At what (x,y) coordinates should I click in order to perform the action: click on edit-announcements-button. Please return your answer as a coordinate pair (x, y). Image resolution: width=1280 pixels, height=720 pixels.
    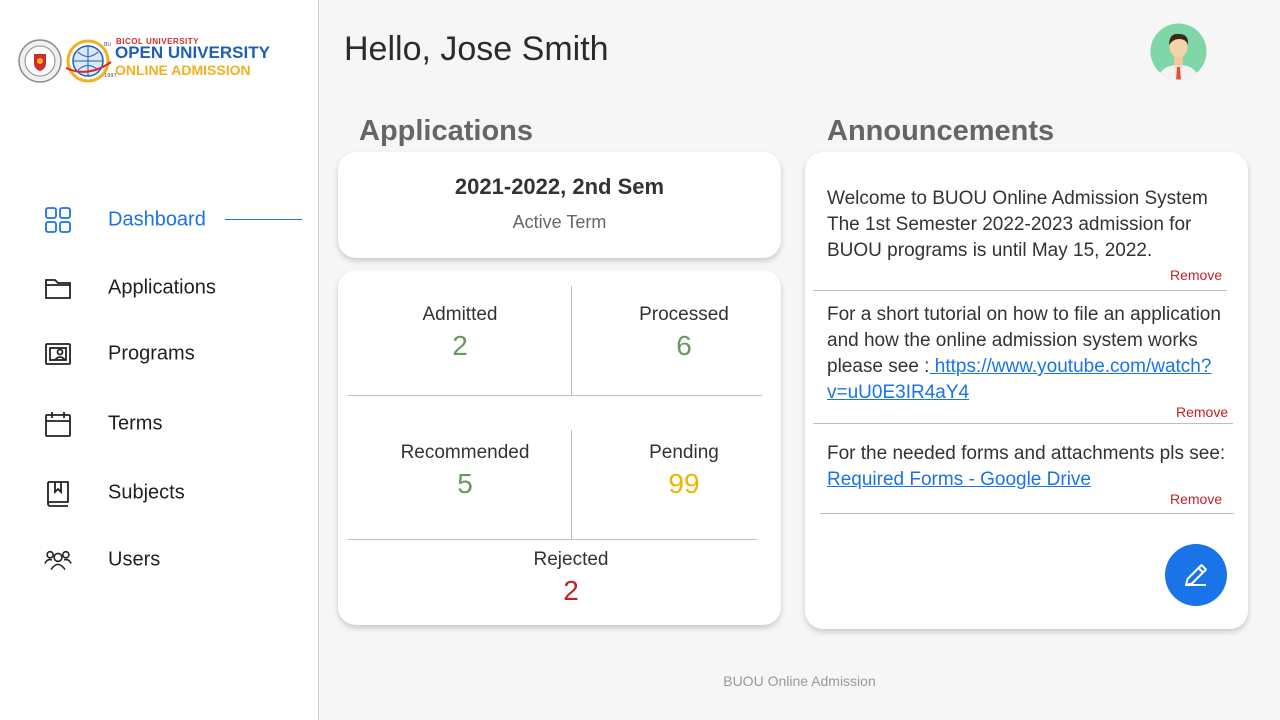
    Looking at the image, I should click on (1196, 575).